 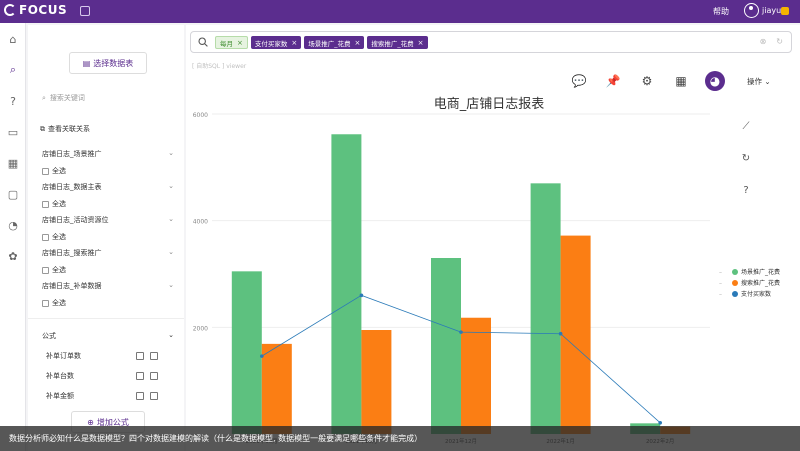 What do you see at coordinates (63, 356) in the screenshot?
I see `formula-item-label: 补单订单数` at bounding box center [63, 356].